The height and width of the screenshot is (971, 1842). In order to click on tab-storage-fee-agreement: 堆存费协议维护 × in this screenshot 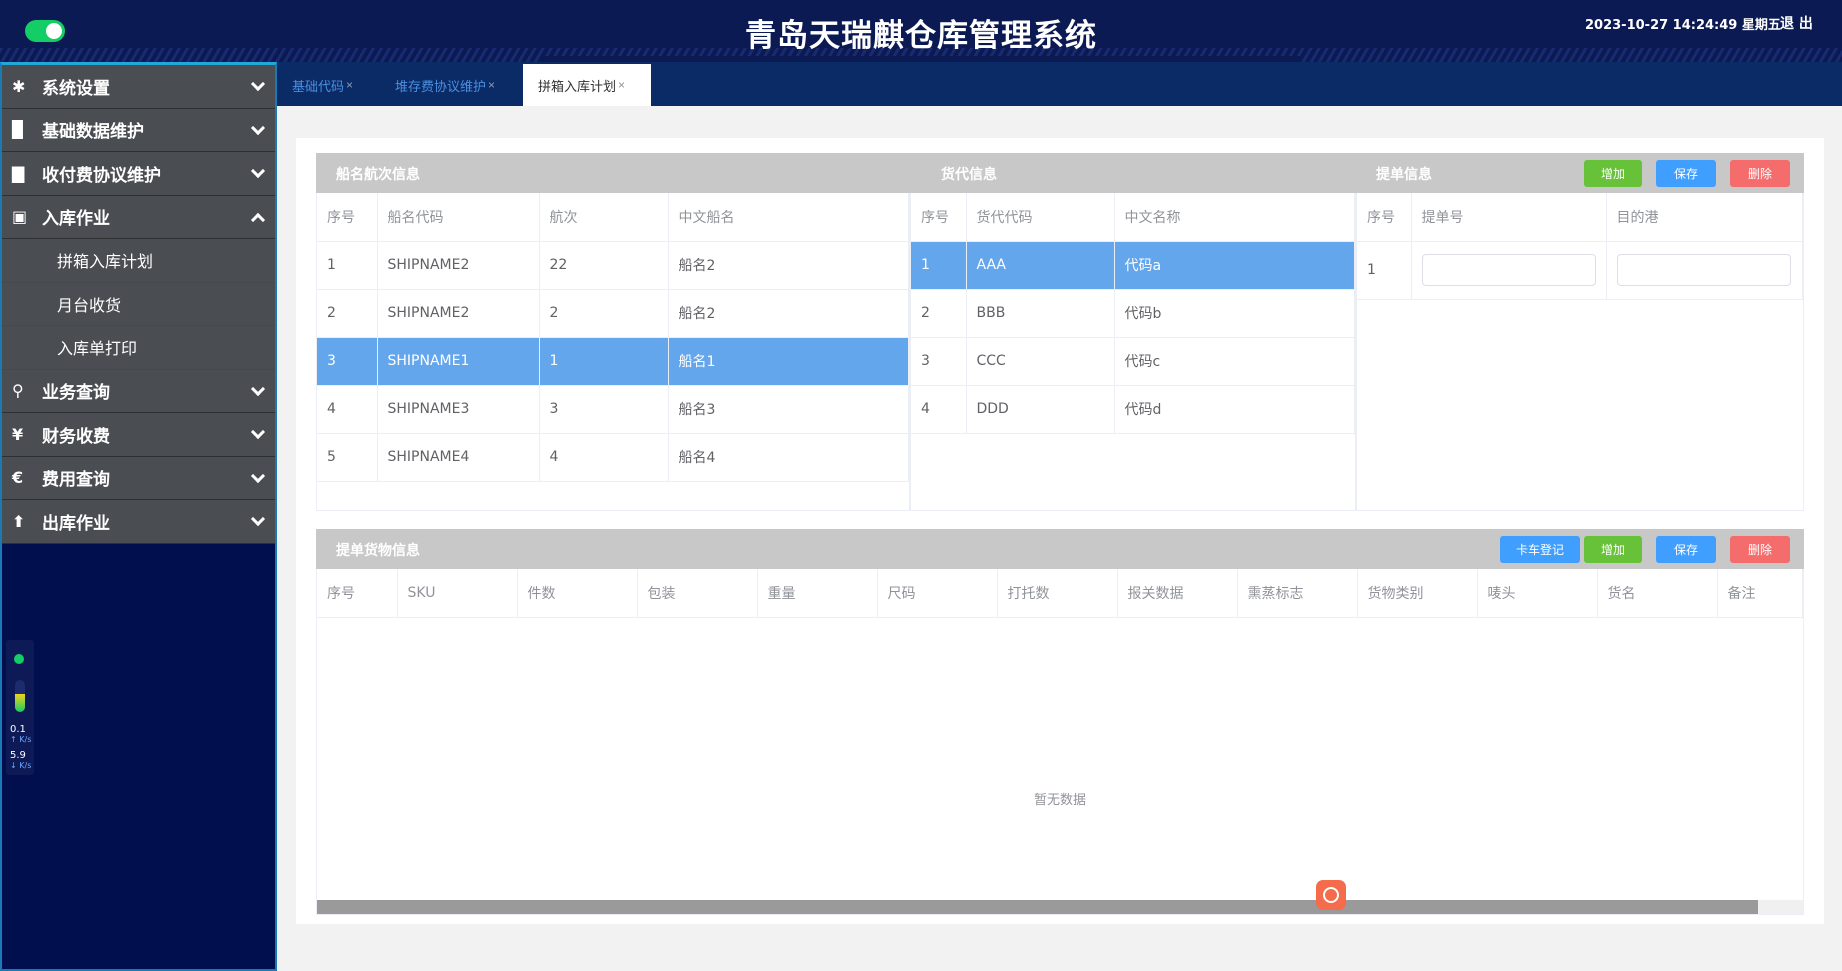, I will do `click(440, 85)`.